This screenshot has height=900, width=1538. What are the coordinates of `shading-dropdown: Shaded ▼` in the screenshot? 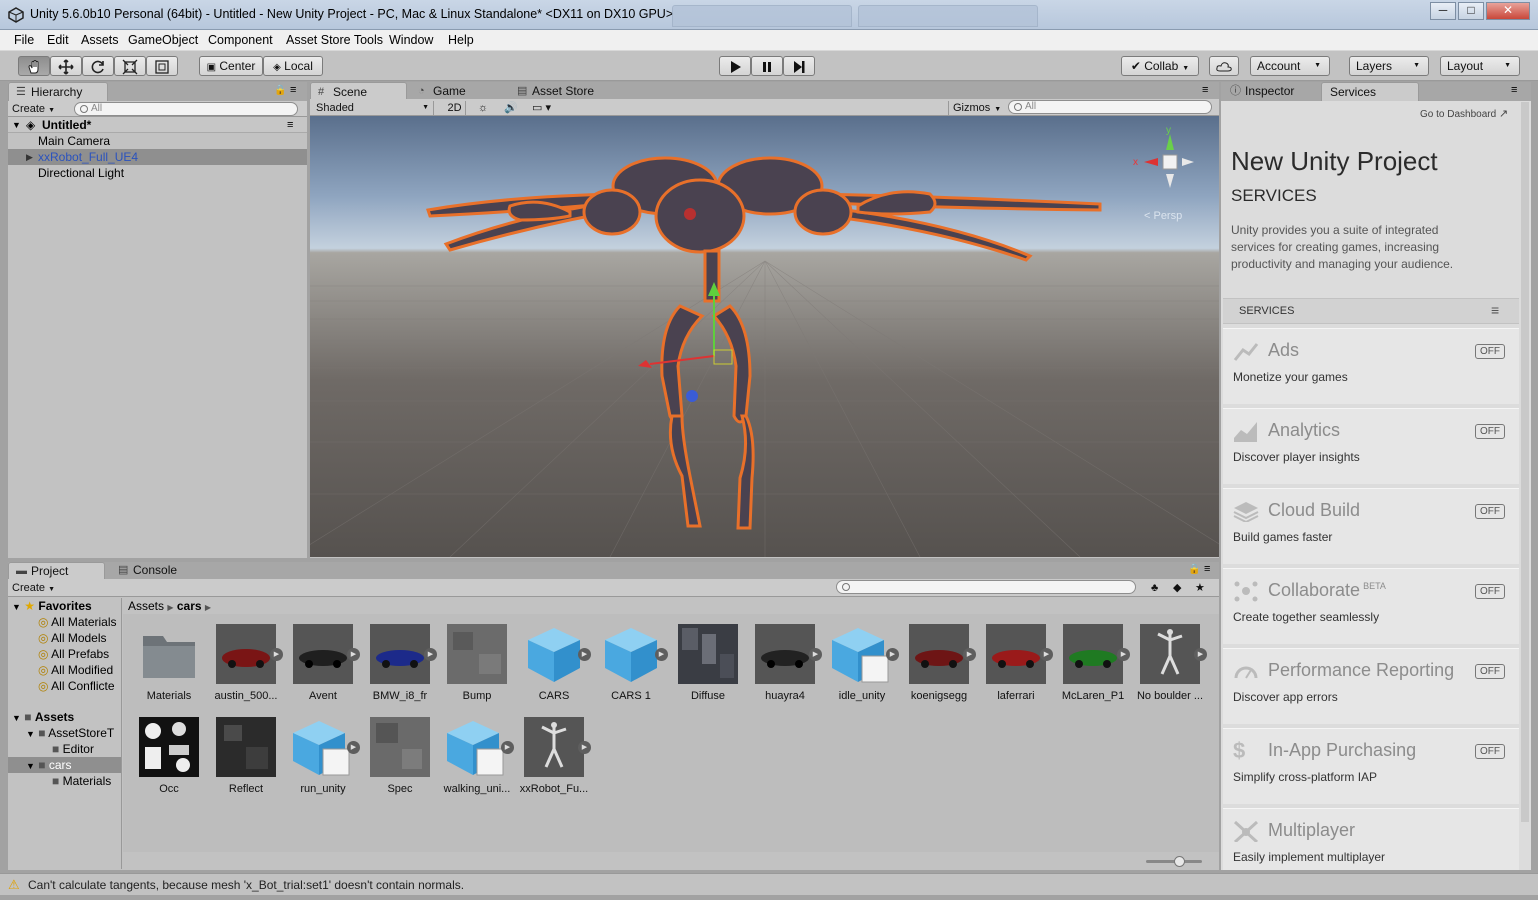 It's located at (375, 108).